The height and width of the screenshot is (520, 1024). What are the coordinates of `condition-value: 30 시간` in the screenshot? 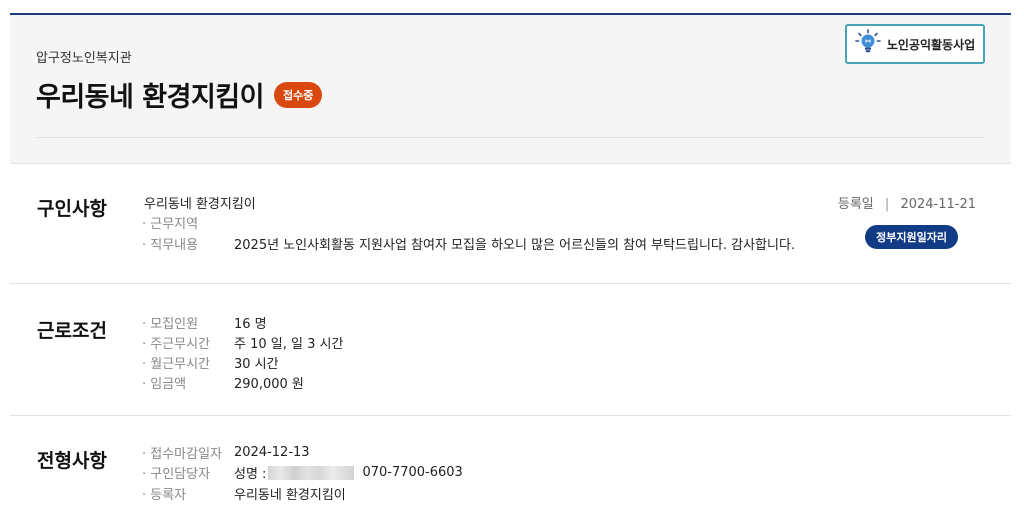 It's located at (256, 364).